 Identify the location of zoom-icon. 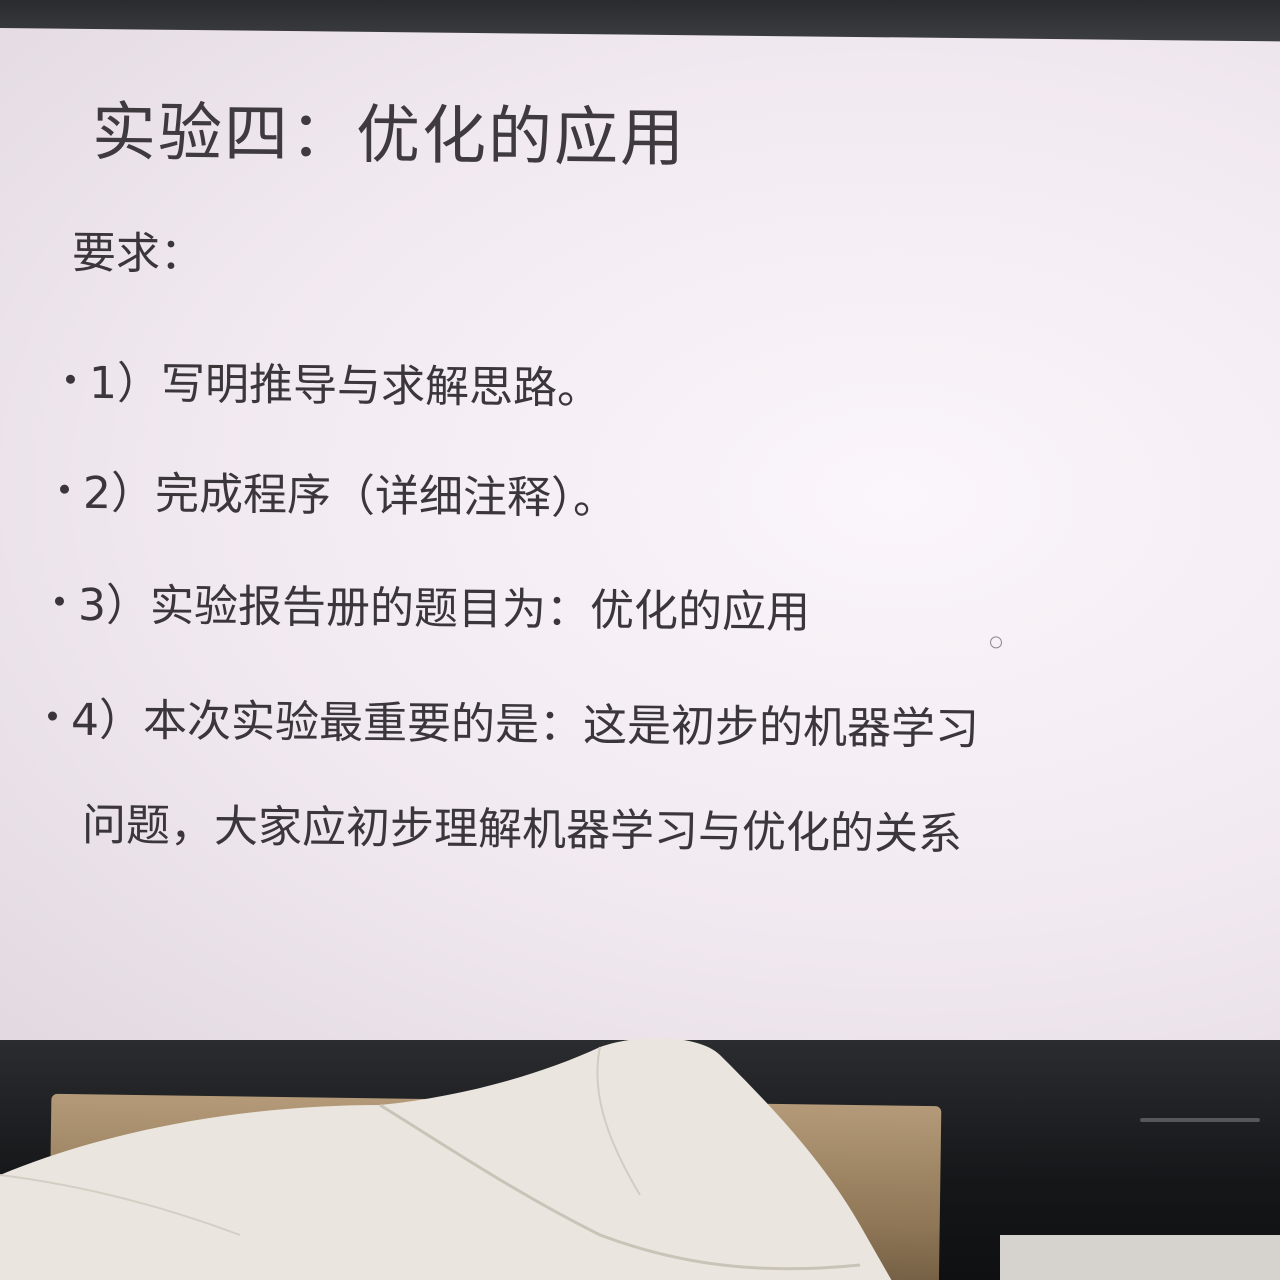
(996, 642).